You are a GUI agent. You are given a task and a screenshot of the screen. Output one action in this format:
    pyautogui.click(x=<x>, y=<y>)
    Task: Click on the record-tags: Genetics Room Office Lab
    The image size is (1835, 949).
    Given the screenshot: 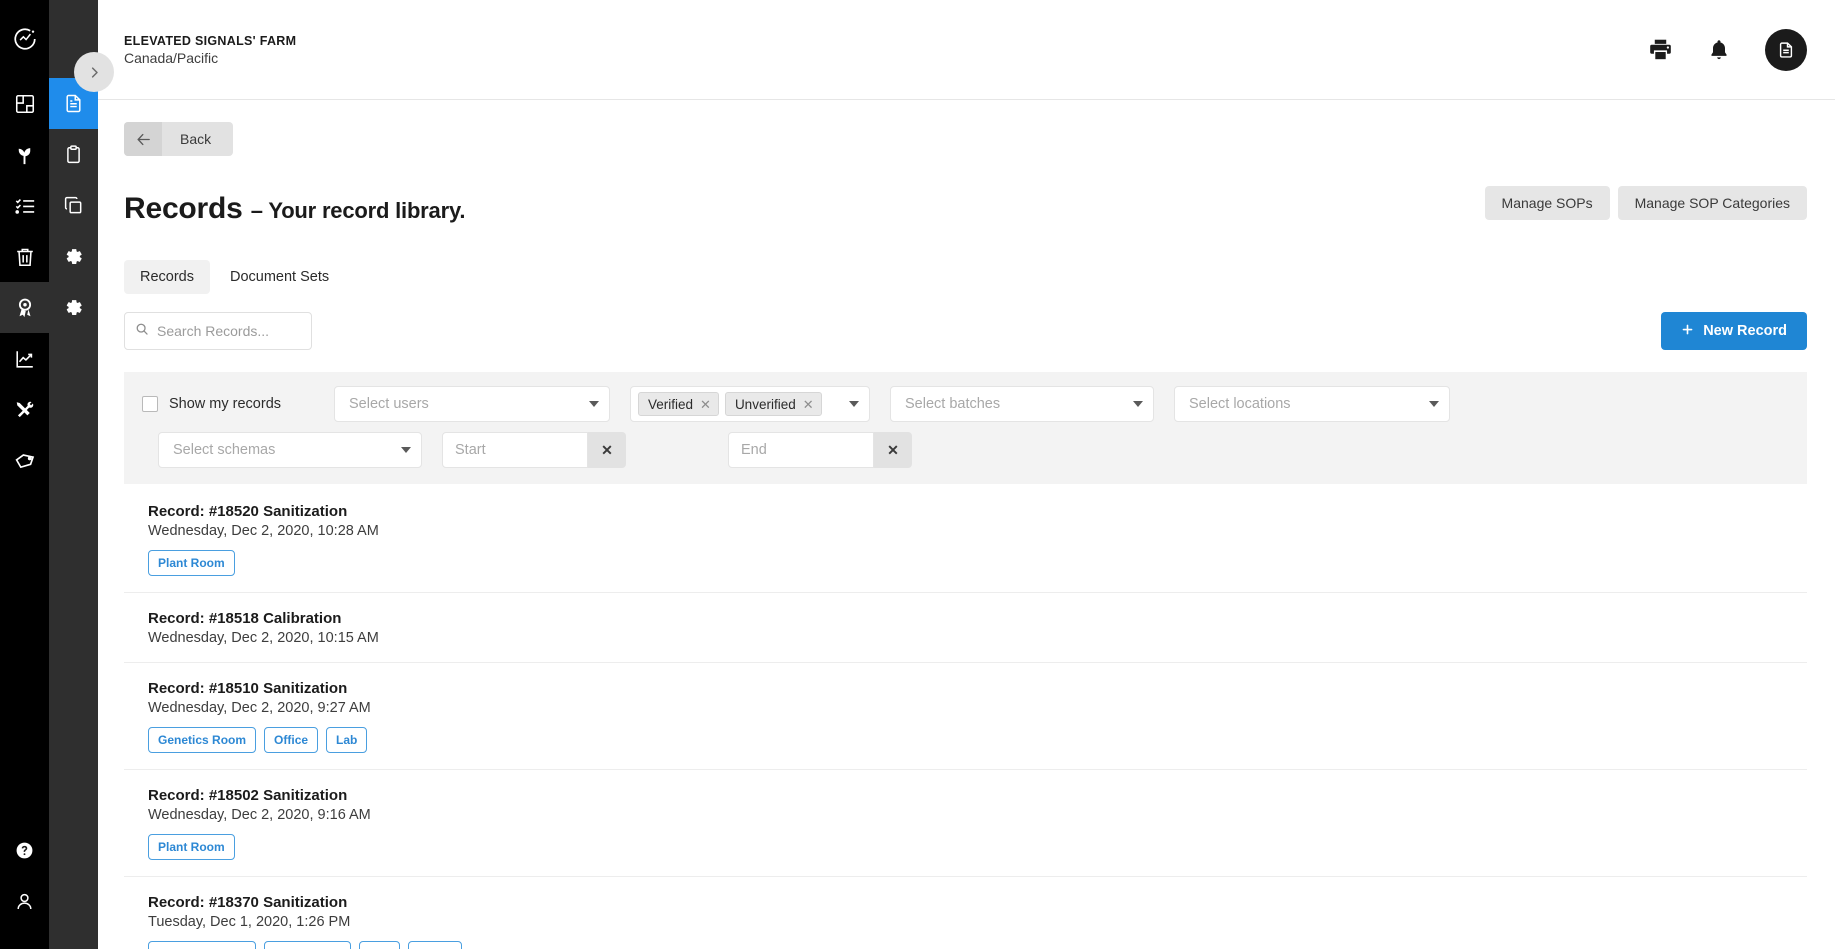 What is the action you would take?
    pyautogui.click(x=977, y=740)
    